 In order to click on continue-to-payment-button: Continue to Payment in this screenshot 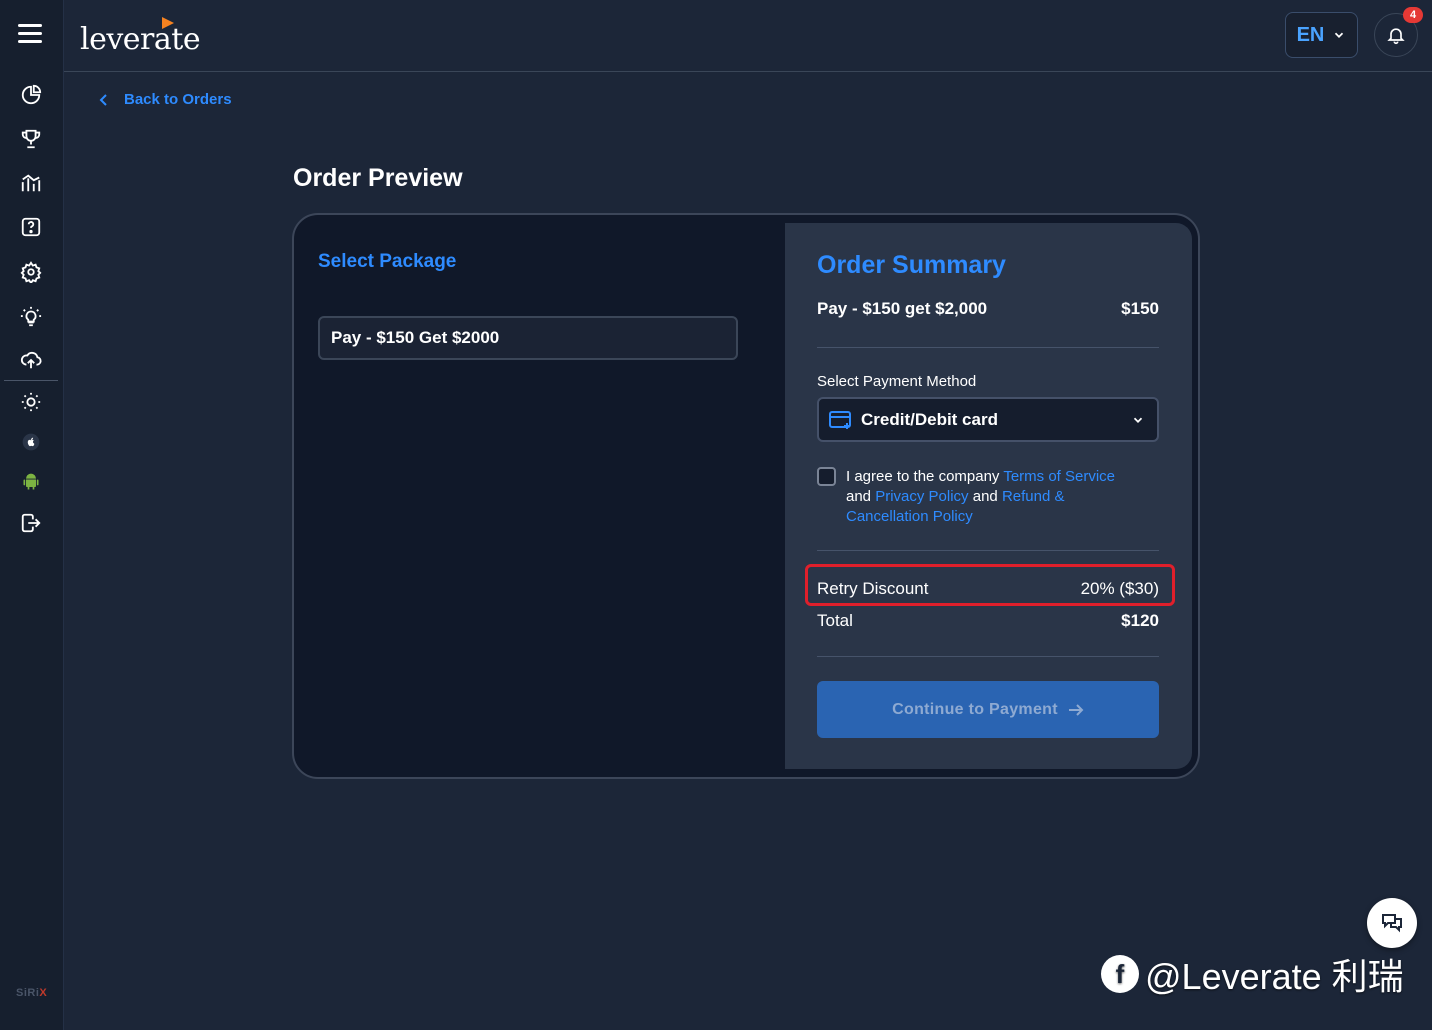, I will do `click(988, 709)`.